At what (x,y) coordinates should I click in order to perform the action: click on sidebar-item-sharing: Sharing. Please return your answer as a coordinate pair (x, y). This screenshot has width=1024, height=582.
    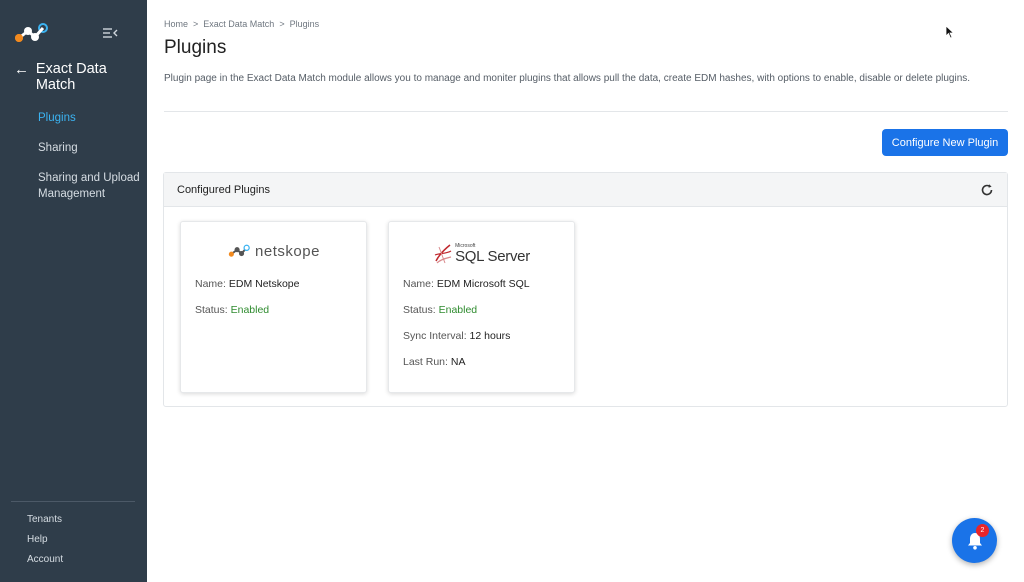
    Looking at the image, I should click on (91, 148).